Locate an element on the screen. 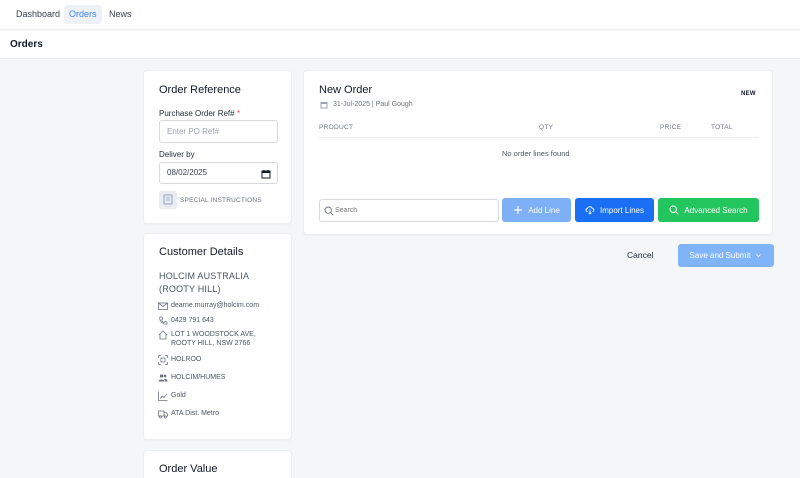 This screenshot has height=478, width=800. advanced-search-label: Advanced Search is located at coordinates (716, 210).